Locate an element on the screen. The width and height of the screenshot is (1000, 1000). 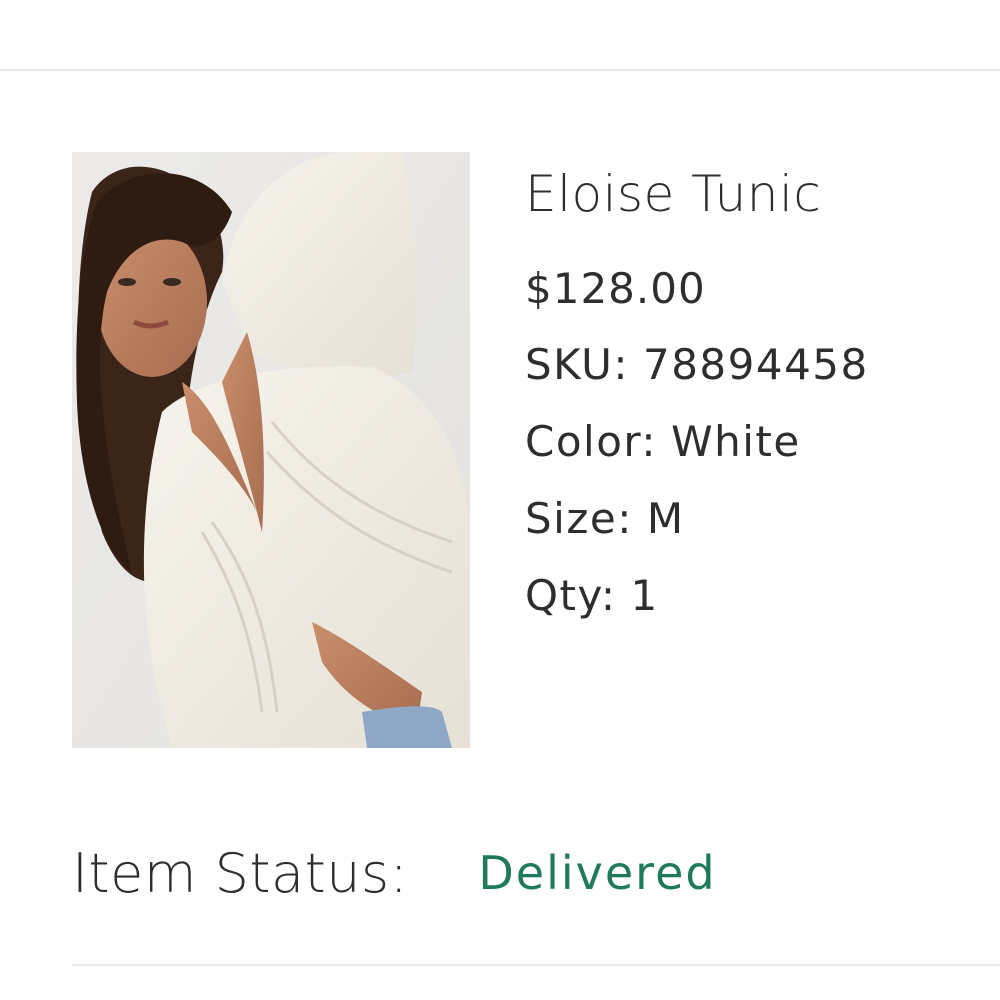
qty-value: 1 is located at coordinates (644, 595).